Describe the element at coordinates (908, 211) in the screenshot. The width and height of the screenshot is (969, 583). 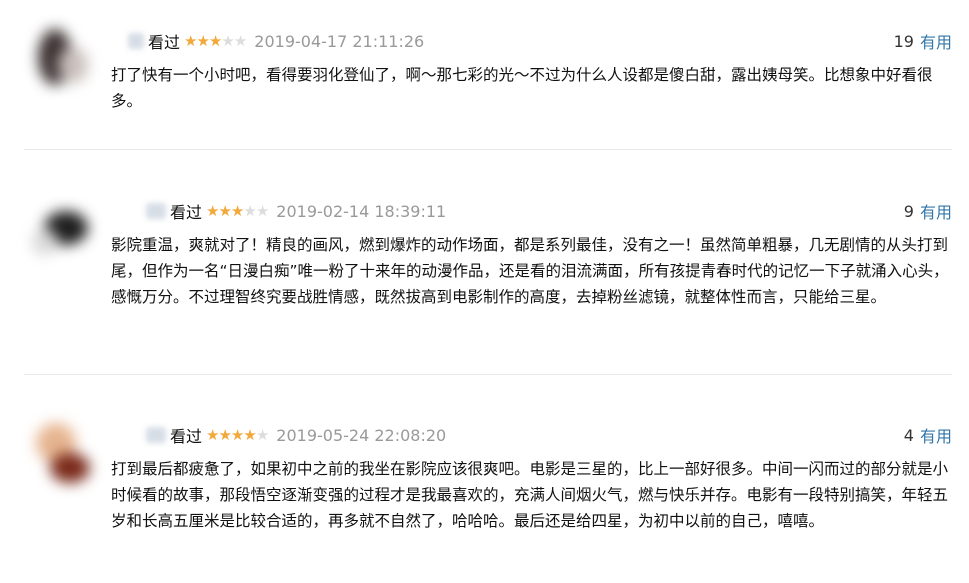
I see `vote-count: 9` at that location.